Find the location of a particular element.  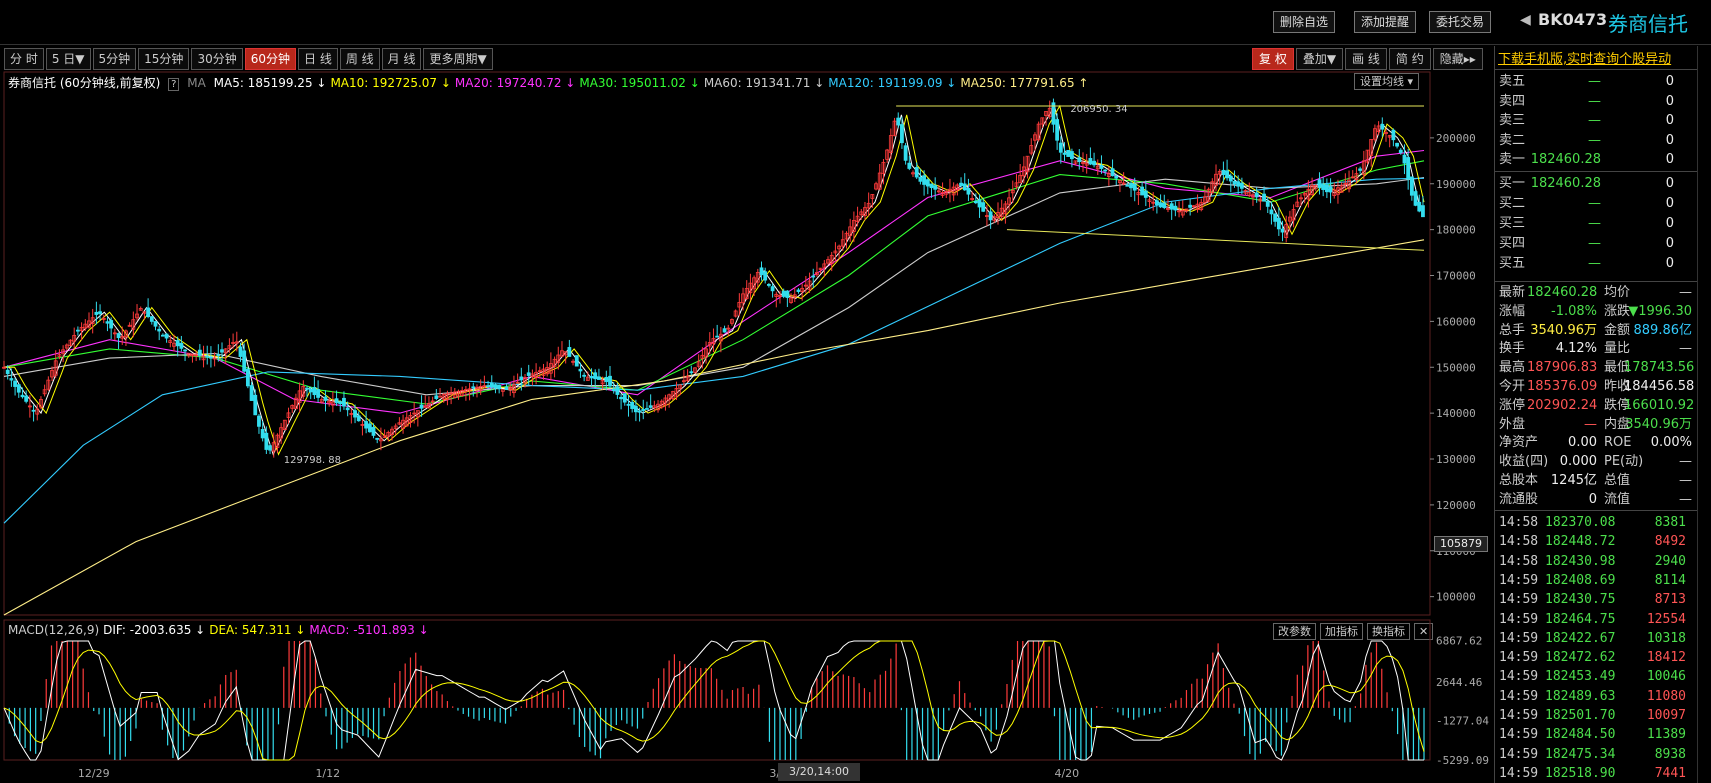

stat-label: 最高 is located at coordinates (1512, 368).